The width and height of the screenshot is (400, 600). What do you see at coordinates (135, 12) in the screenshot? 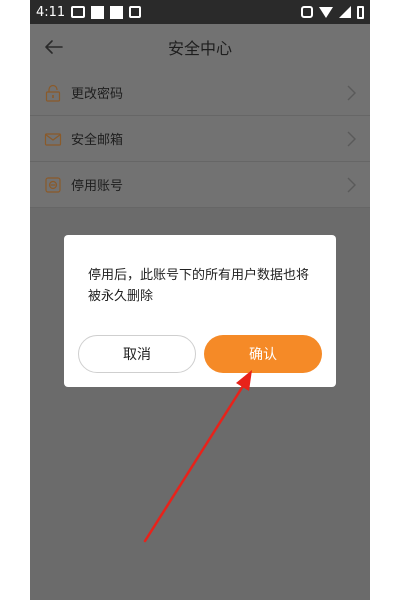
I see `app-notification-icon` at bounding box center [135, 12].